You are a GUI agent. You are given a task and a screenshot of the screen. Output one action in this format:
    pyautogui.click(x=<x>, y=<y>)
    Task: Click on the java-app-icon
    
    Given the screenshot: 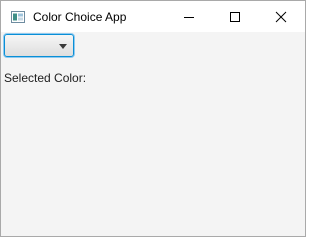 What is the action you would take?
    pyautogui.click(x=18, y=17)
    